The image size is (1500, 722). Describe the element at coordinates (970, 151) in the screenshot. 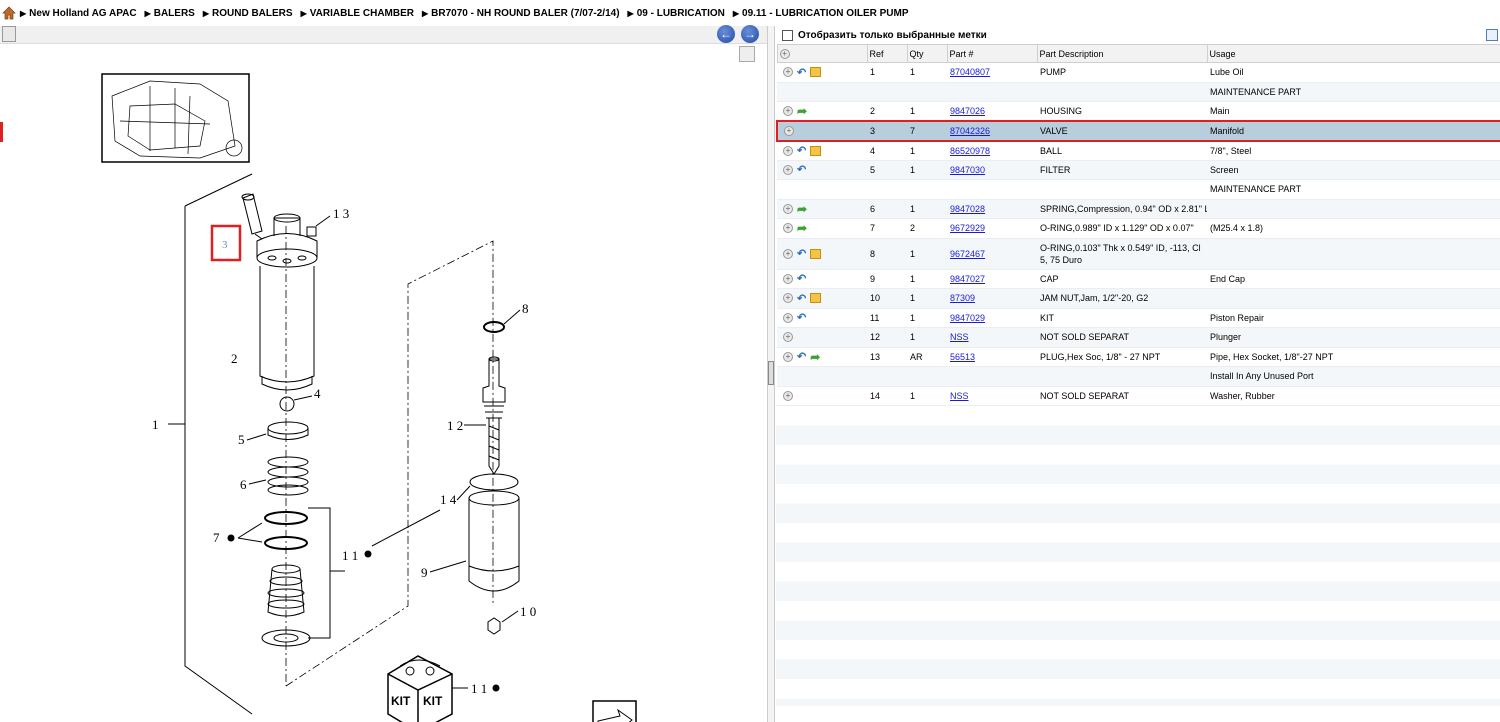

I see `cell-part-text: 86520978` at that location.